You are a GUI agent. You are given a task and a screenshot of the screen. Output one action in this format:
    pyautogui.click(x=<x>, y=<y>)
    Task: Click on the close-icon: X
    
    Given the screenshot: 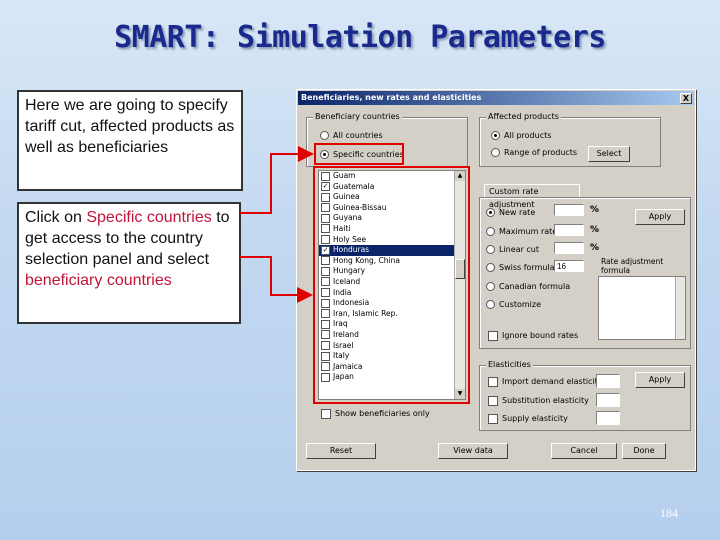 What is the action you would take?
    pyautogui.click(x=686, y=98)
    